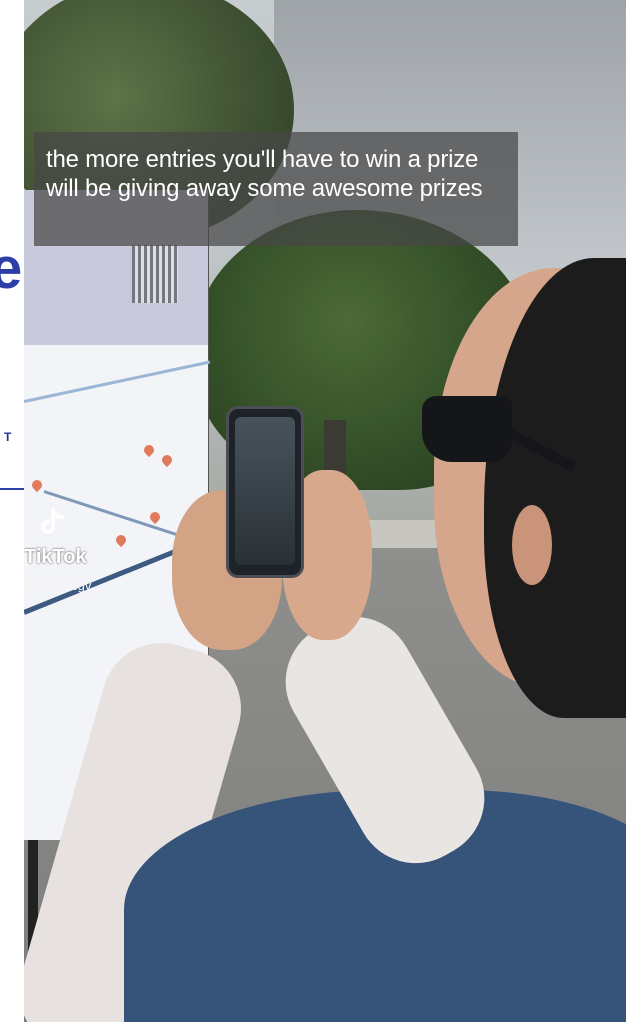 This screenshot has height=1022, width=626. What do you see at coordinates (12, 511) in the screenshot?
I see `page-edge-fragment: e T` at bounding box center [12, 511].